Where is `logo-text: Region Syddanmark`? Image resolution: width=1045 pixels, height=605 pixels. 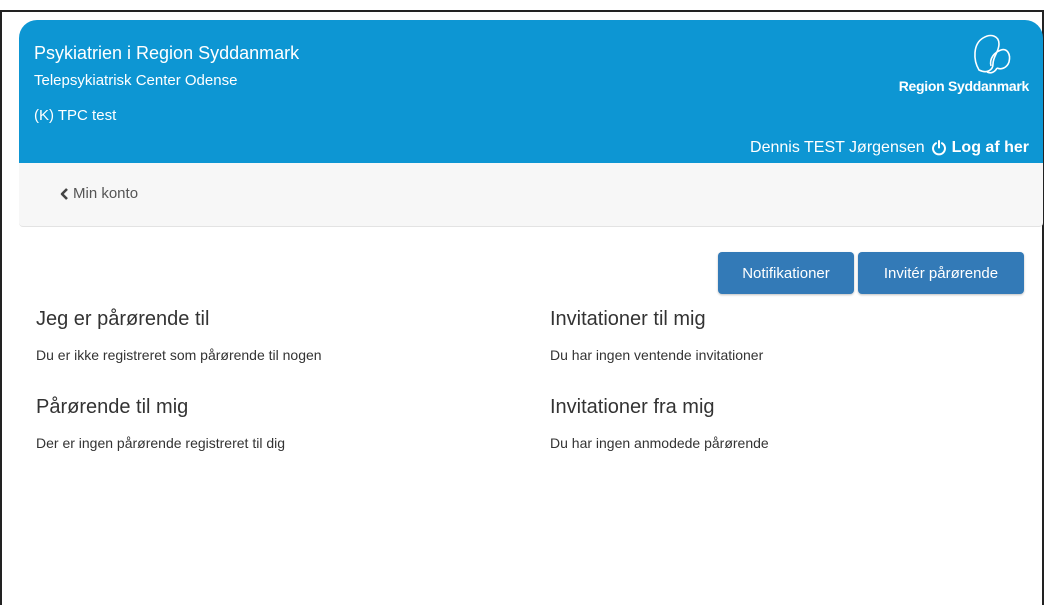
logo-text: Region Syddanmark is located at coordinates (964, 86).